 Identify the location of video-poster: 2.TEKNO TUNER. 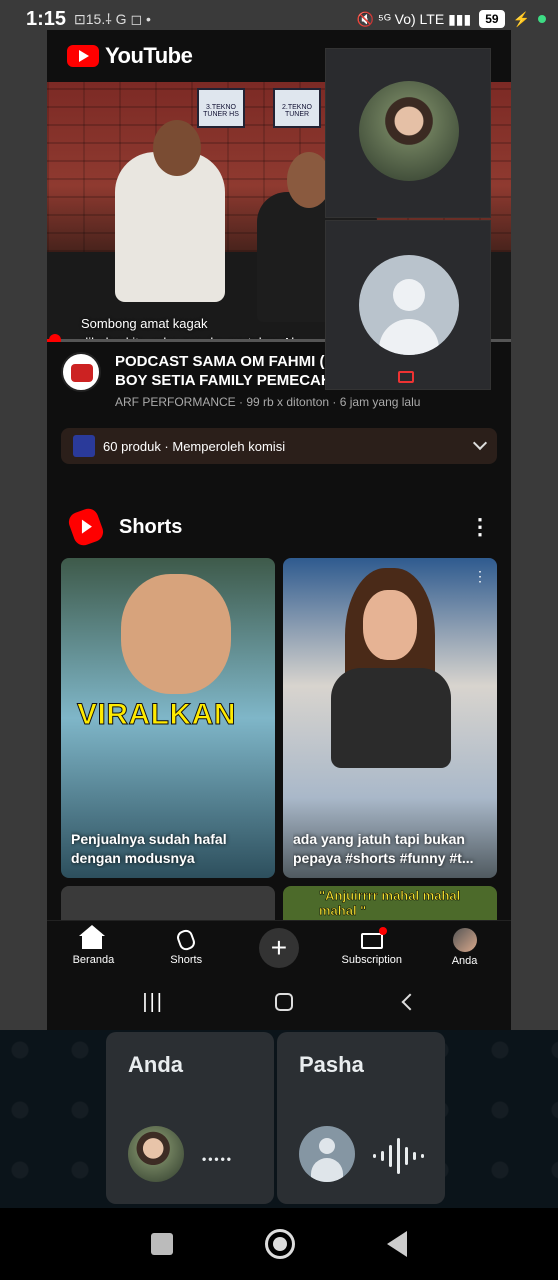
(297, 108).